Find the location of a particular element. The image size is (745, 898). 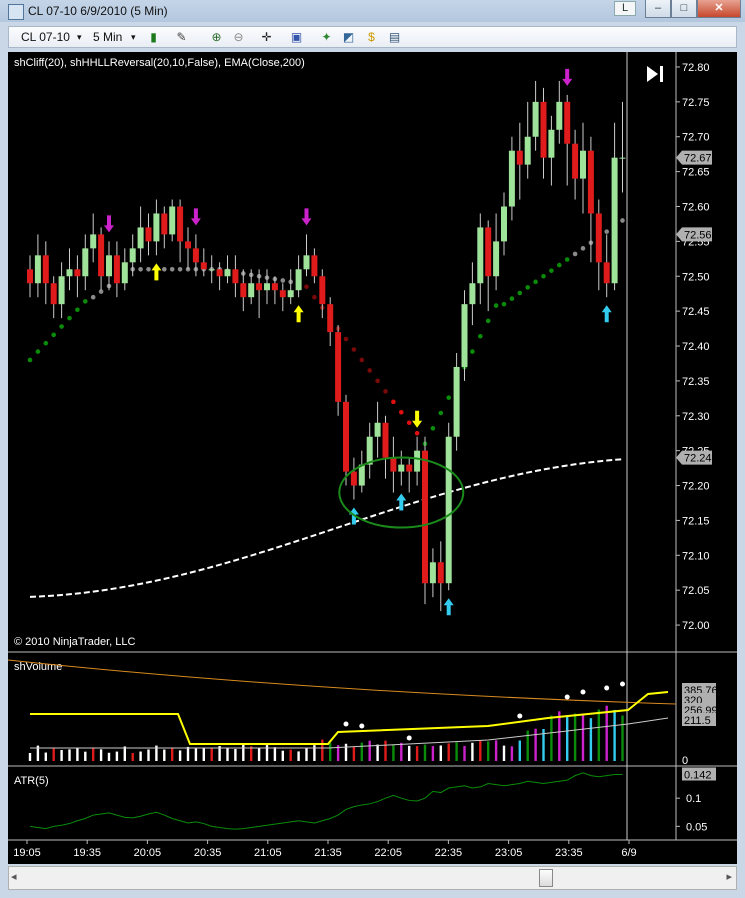

atr-line is located at coordinates (326, 801).